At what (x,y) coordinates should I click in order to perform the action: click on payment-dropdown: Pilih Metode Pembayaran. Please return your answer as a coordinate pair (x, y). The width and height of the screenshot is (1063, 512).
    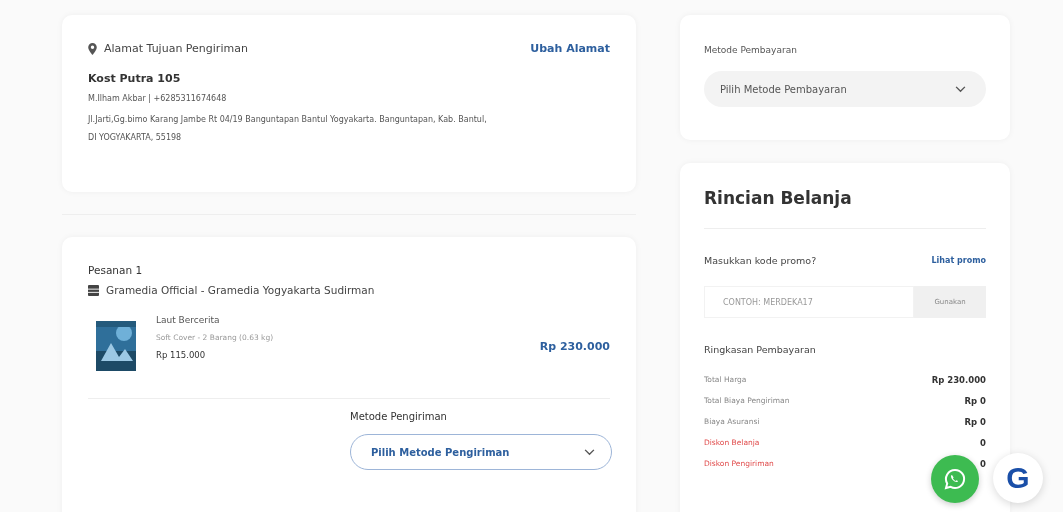
    Looking at the image, I should click on (845, 89).